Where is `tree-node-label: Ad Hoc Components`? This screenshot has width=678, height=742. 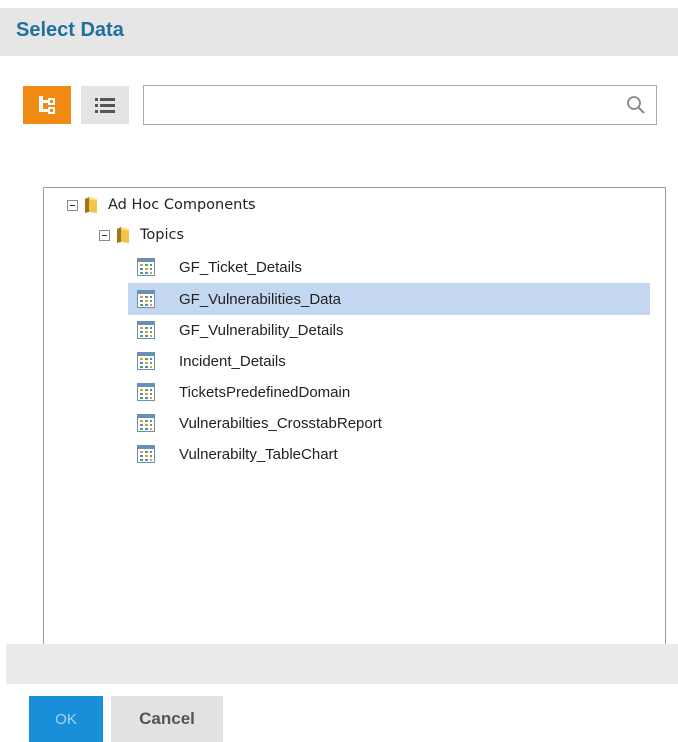 tree-node-label: Ad Hoc Components is located at coordinates (182, 205).